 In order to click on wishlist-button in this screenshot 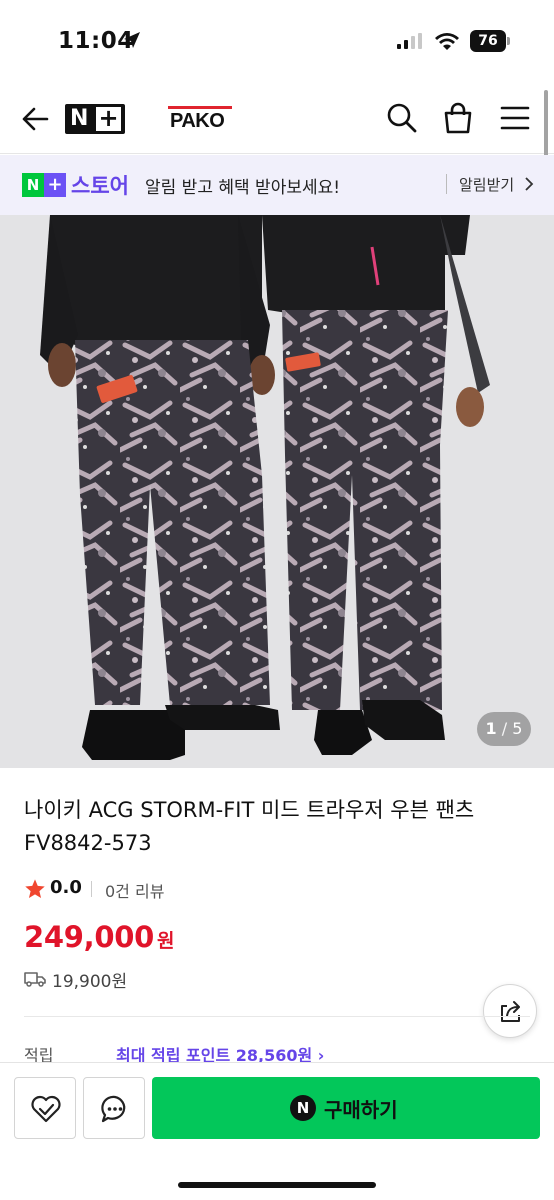, I will do `click(45, 1108)`.